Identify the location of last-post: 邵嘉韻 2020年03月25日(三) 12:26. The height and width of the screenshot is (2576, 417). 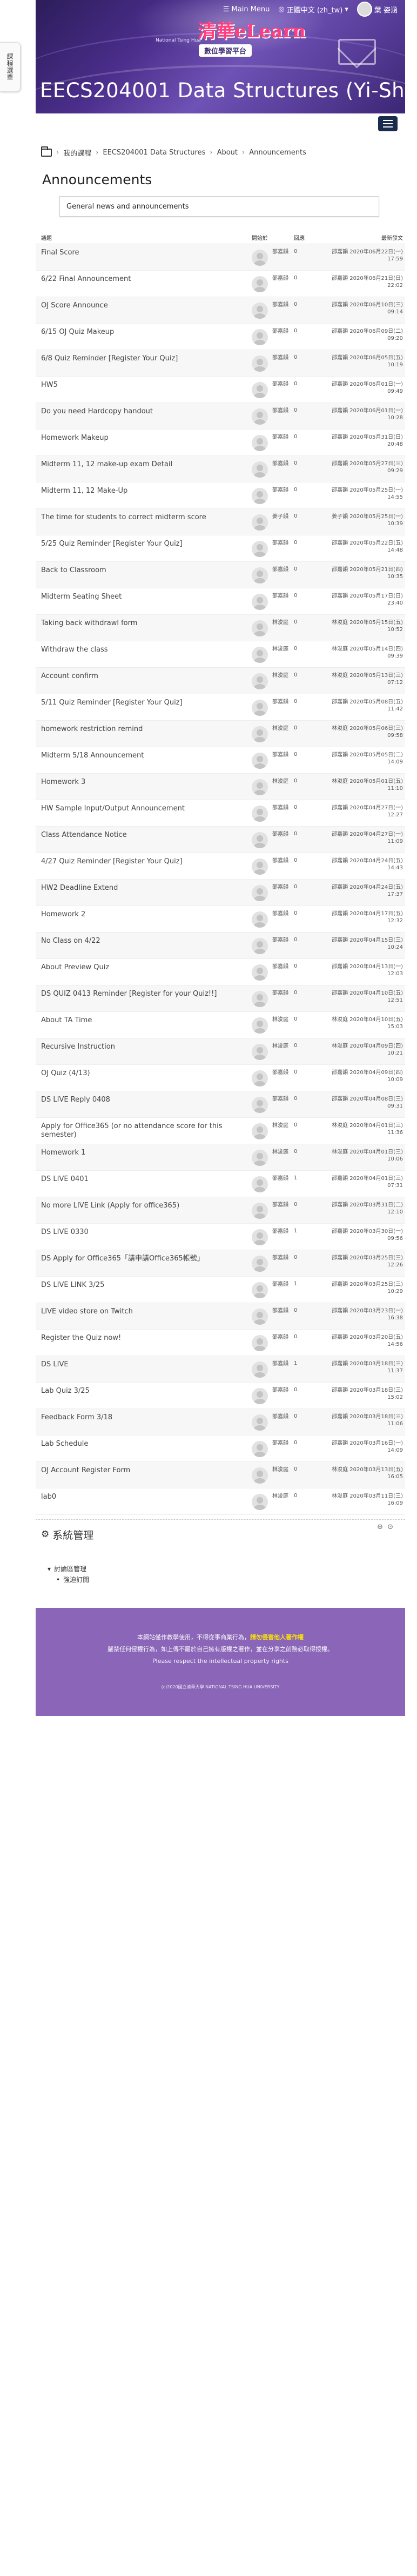
(362, 1263).